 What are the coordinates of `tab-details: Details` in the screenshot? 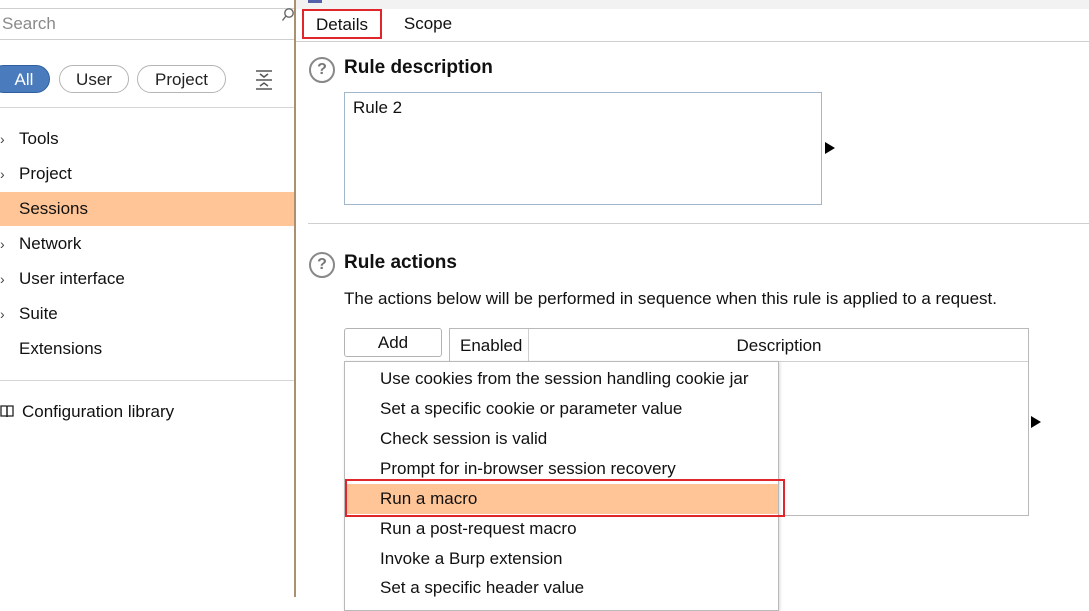 It's located at (342, 24).